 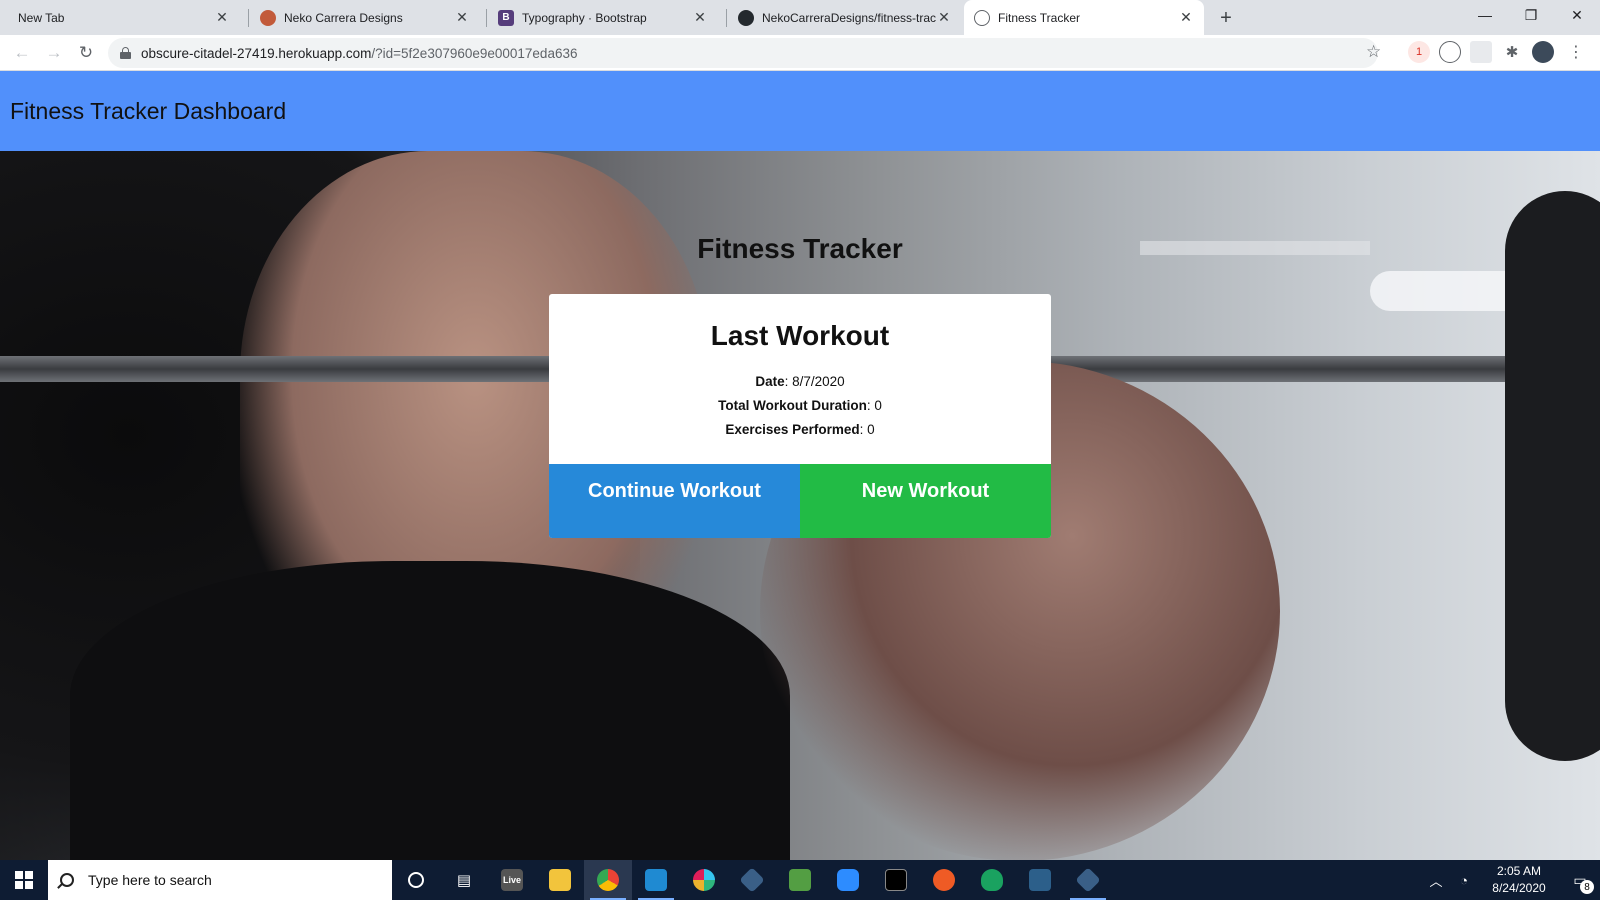 What do you see at coordinates (150, 880) in the screenshot?
I see `search-placeholder: Type here to search` at bounding box center [150, 880].